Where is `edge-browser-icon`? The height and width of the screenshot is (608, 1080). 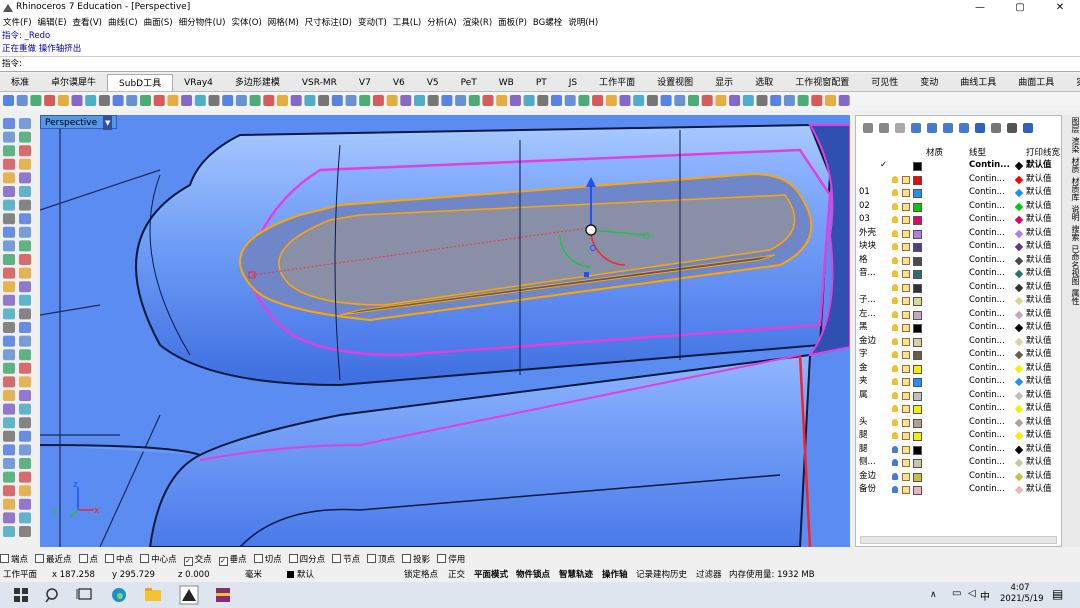
edge-browser-icon is located at coordinates (119, 595).